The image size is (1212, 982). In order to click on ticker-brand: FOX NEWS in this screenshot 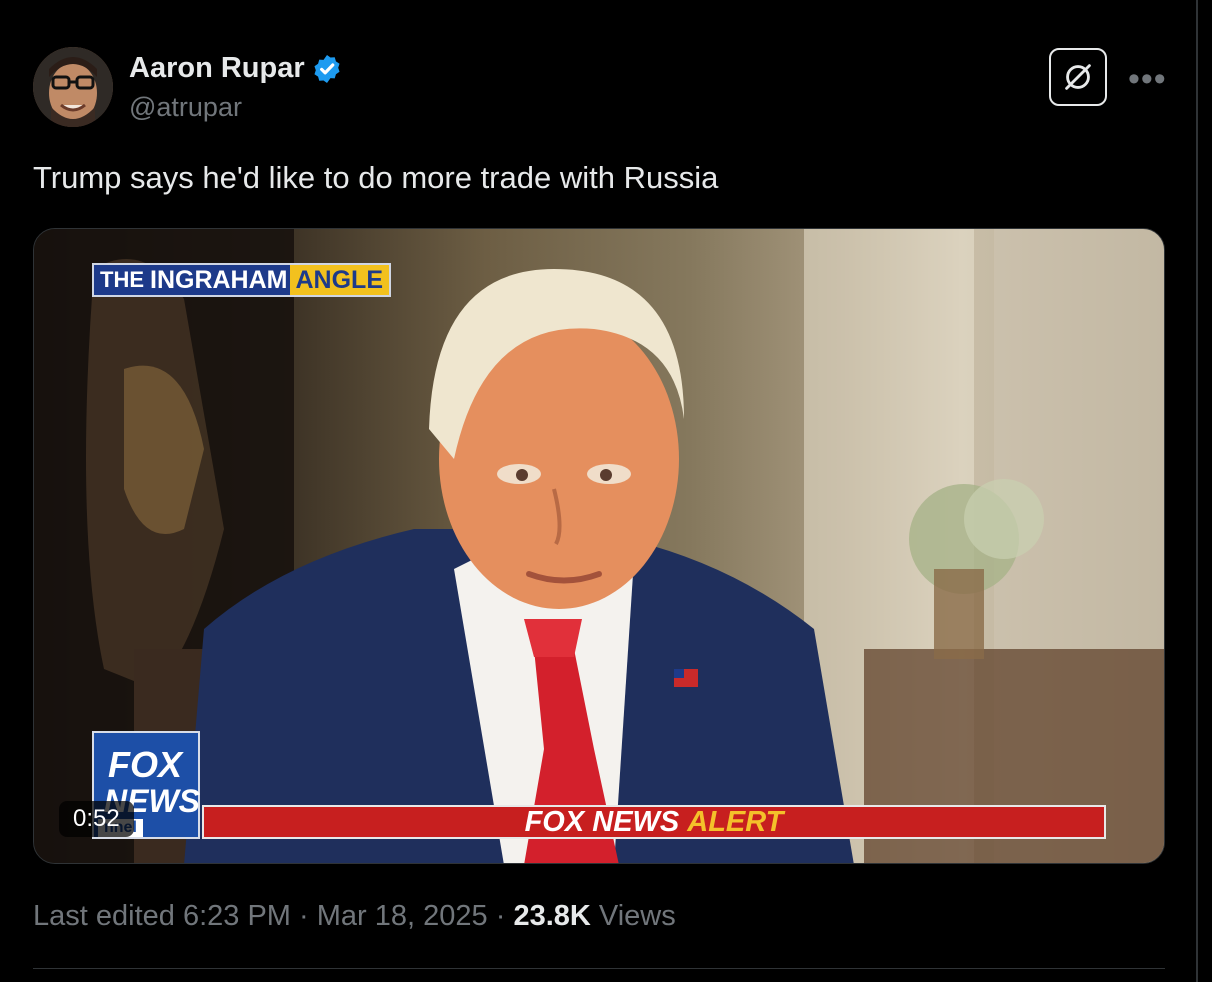, I will do `click(602, 821)`.